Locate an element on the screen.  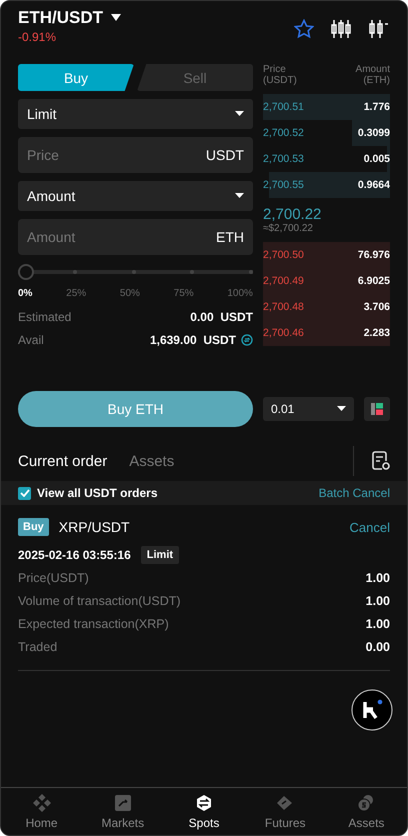
bid-row: 2,700.52 0.3099 is located at coordinates (326, 133).